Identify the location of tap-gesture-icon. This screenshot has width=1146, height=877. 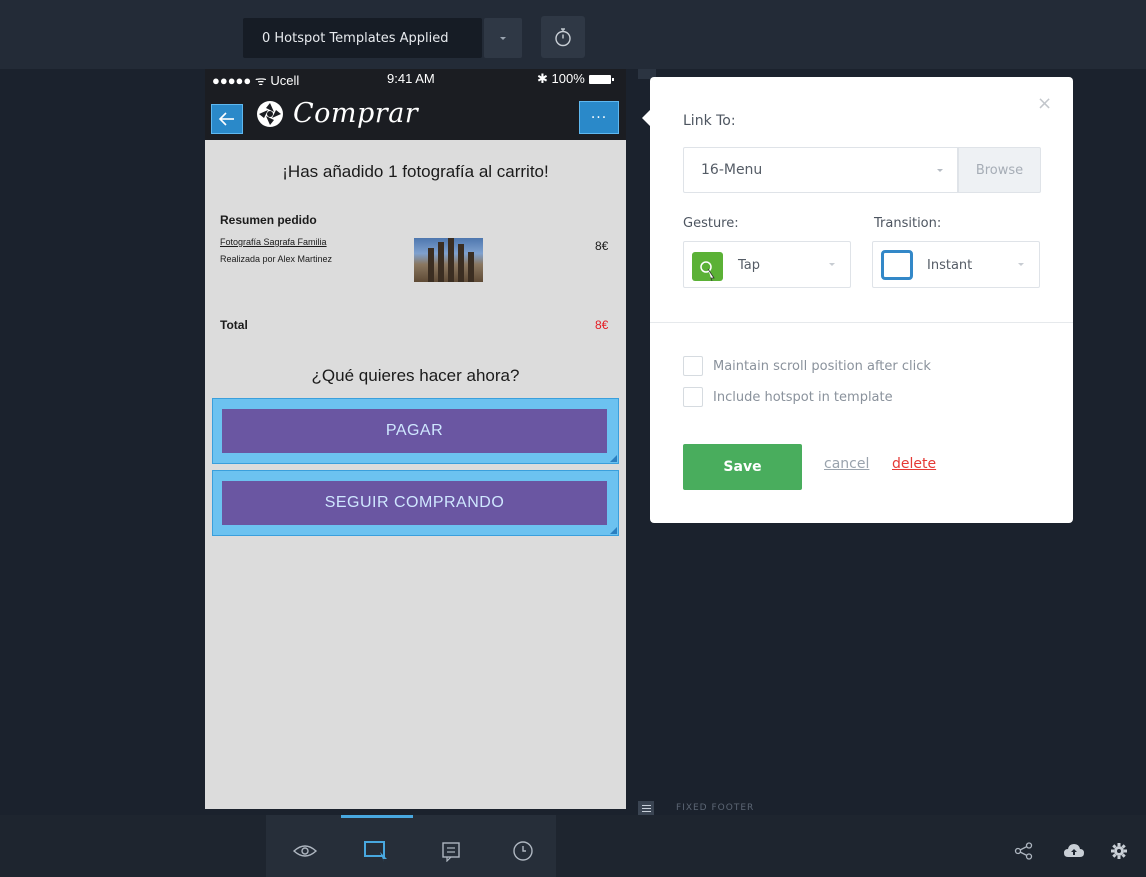
(707, 267).